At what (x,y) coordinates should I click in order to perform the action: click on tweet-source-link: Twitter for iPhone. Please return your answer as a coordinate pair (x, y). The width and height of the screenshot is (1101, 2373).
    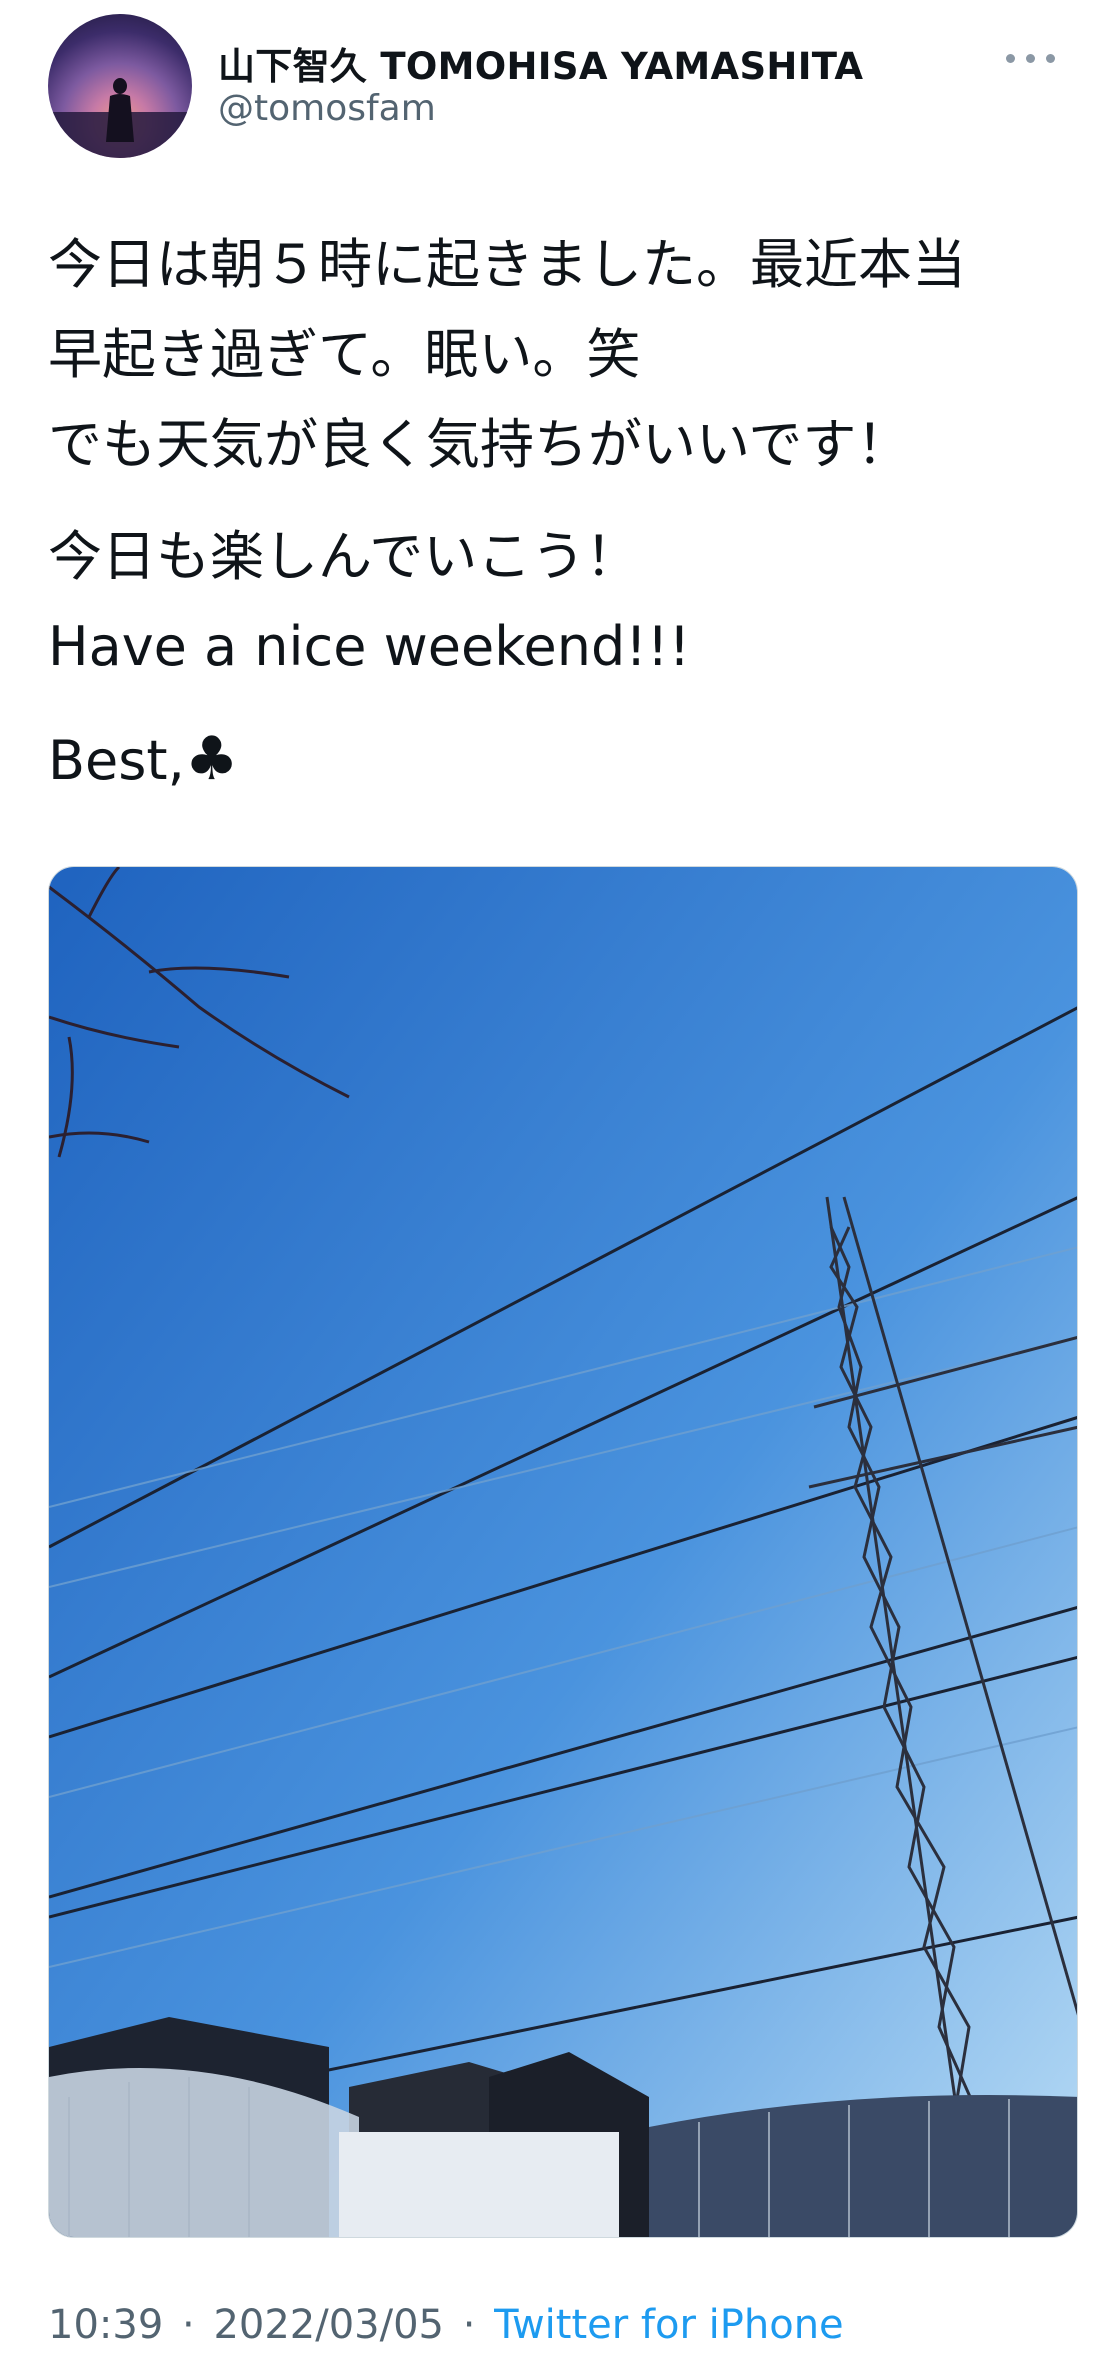
    Looking at the image, I should click on (669, 2325).